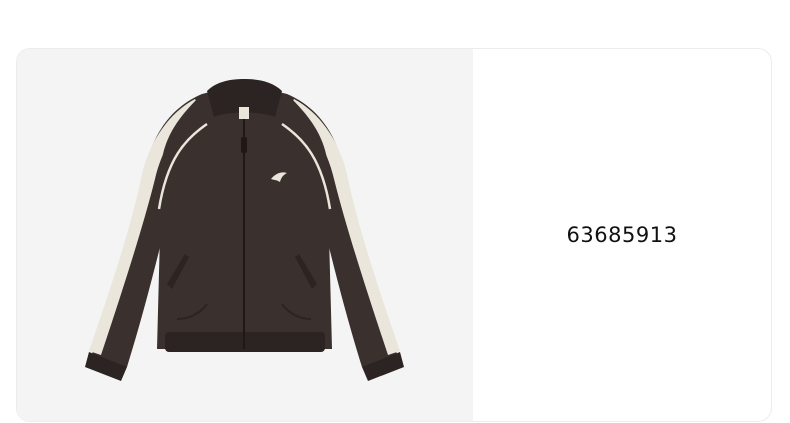 The image size is (790, 423). I want to click on product-code: 63685913, so click(622, 235).